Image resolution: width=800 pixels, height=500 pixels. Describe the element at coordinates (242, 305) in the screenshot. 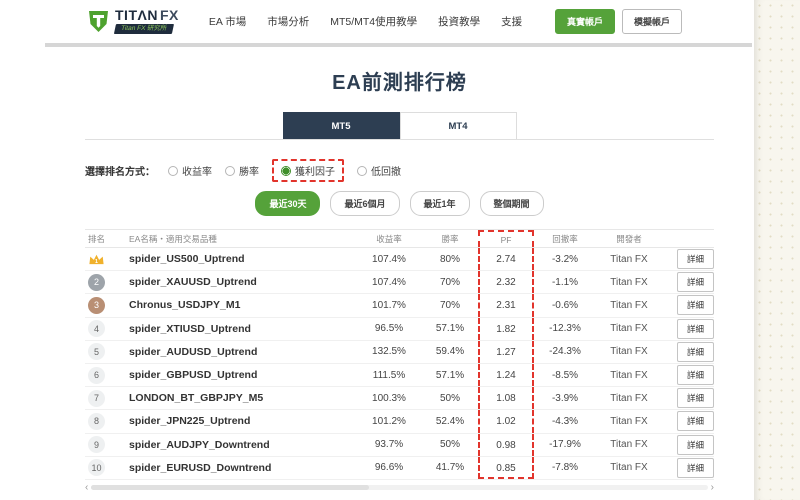

I see `ea-name: Chronus_USDJPY_M1` at that location.